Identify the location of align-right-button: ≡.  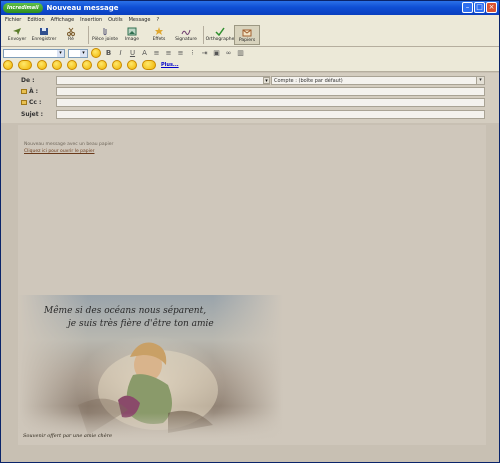
(180, 53).